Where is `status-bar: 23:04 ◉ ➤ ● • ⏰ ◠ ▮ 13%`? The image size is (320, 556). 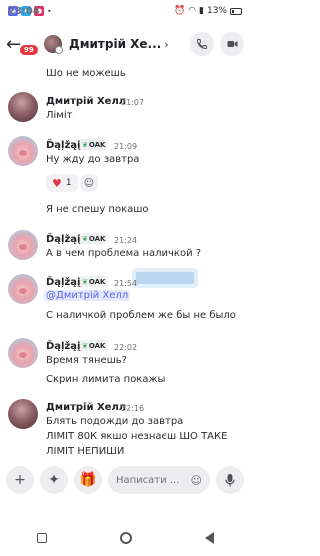 status-bar: 23:04 ◉ ➤ ● • ⏰ ◠ ▮ 13% is located at coordinates (125, 11).